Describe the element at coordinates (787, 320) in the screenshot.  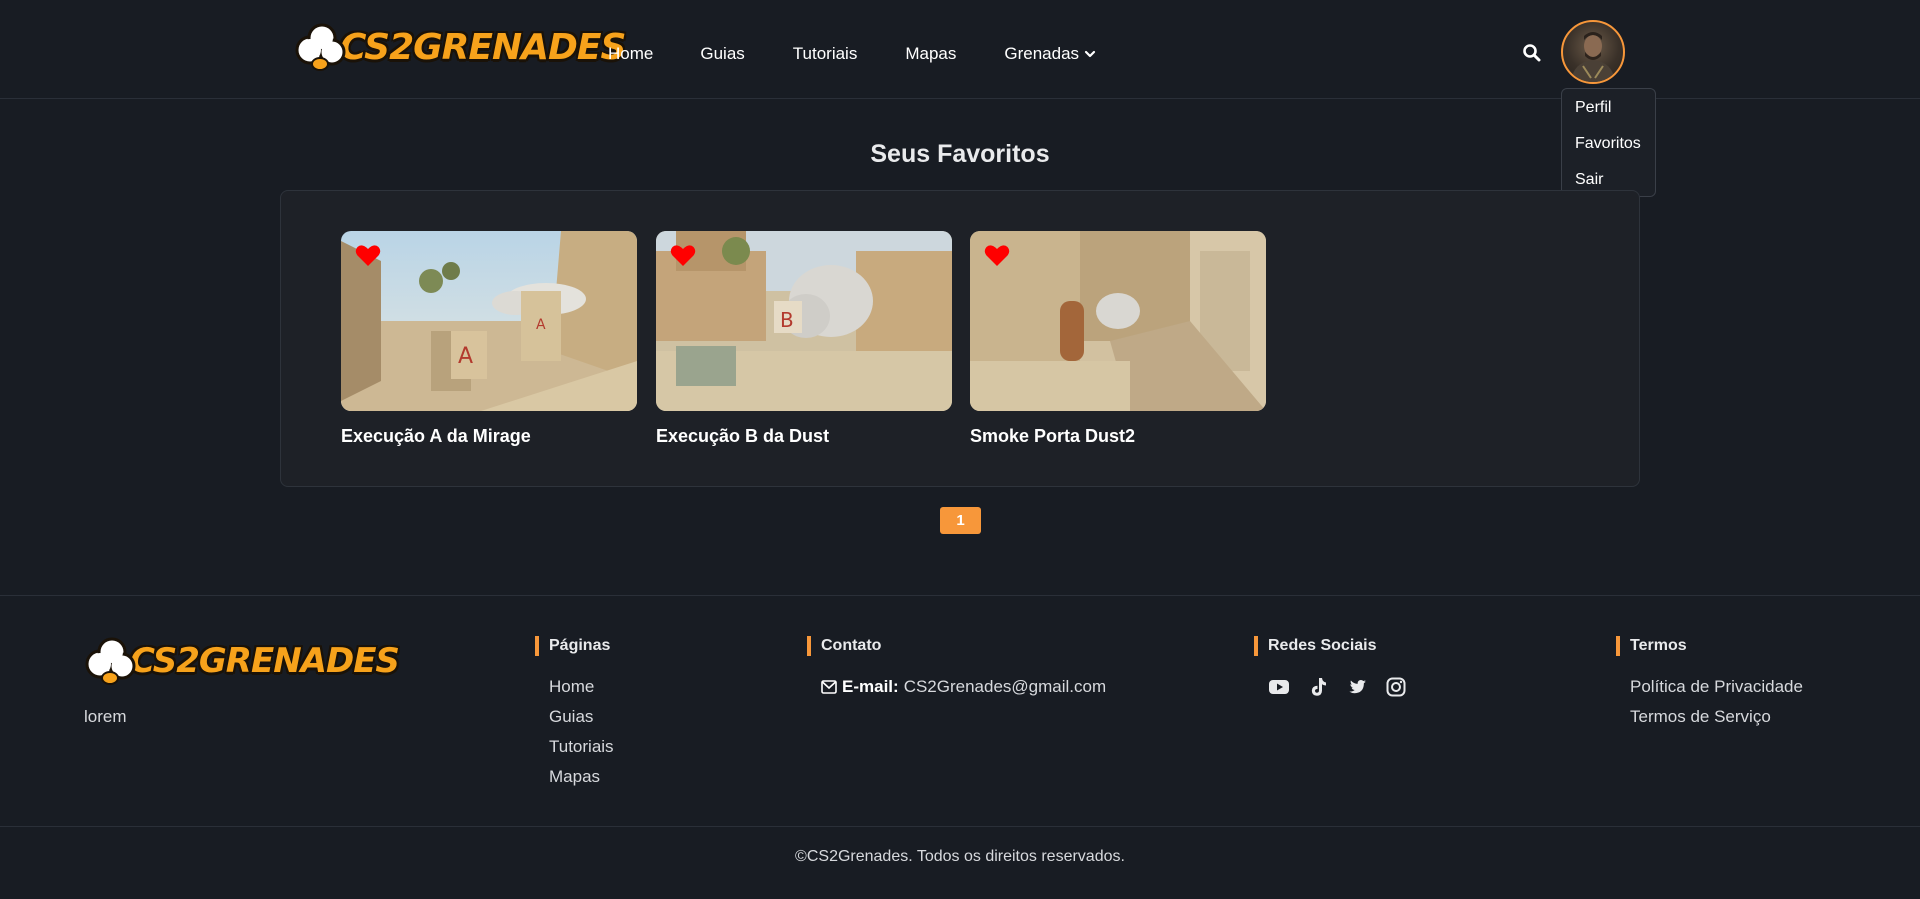
I see `svg-text: B` at that location.